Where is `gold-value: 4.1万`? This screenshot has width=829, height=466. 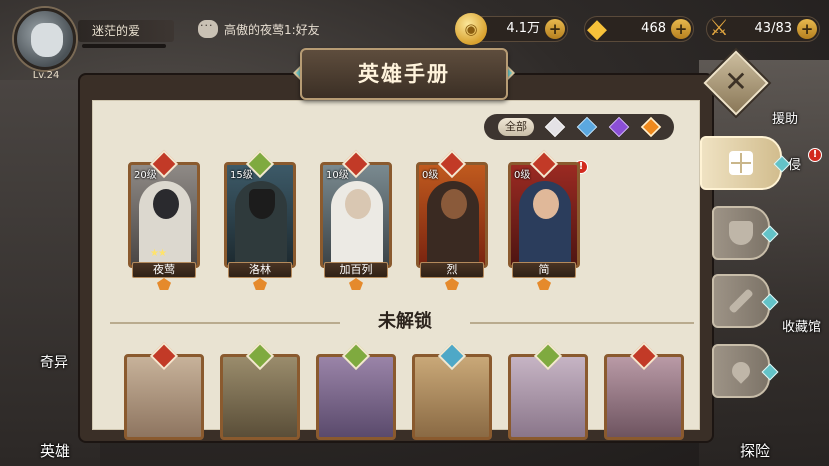 gold-value: 4.1万 is located at coordinates (523, 28).